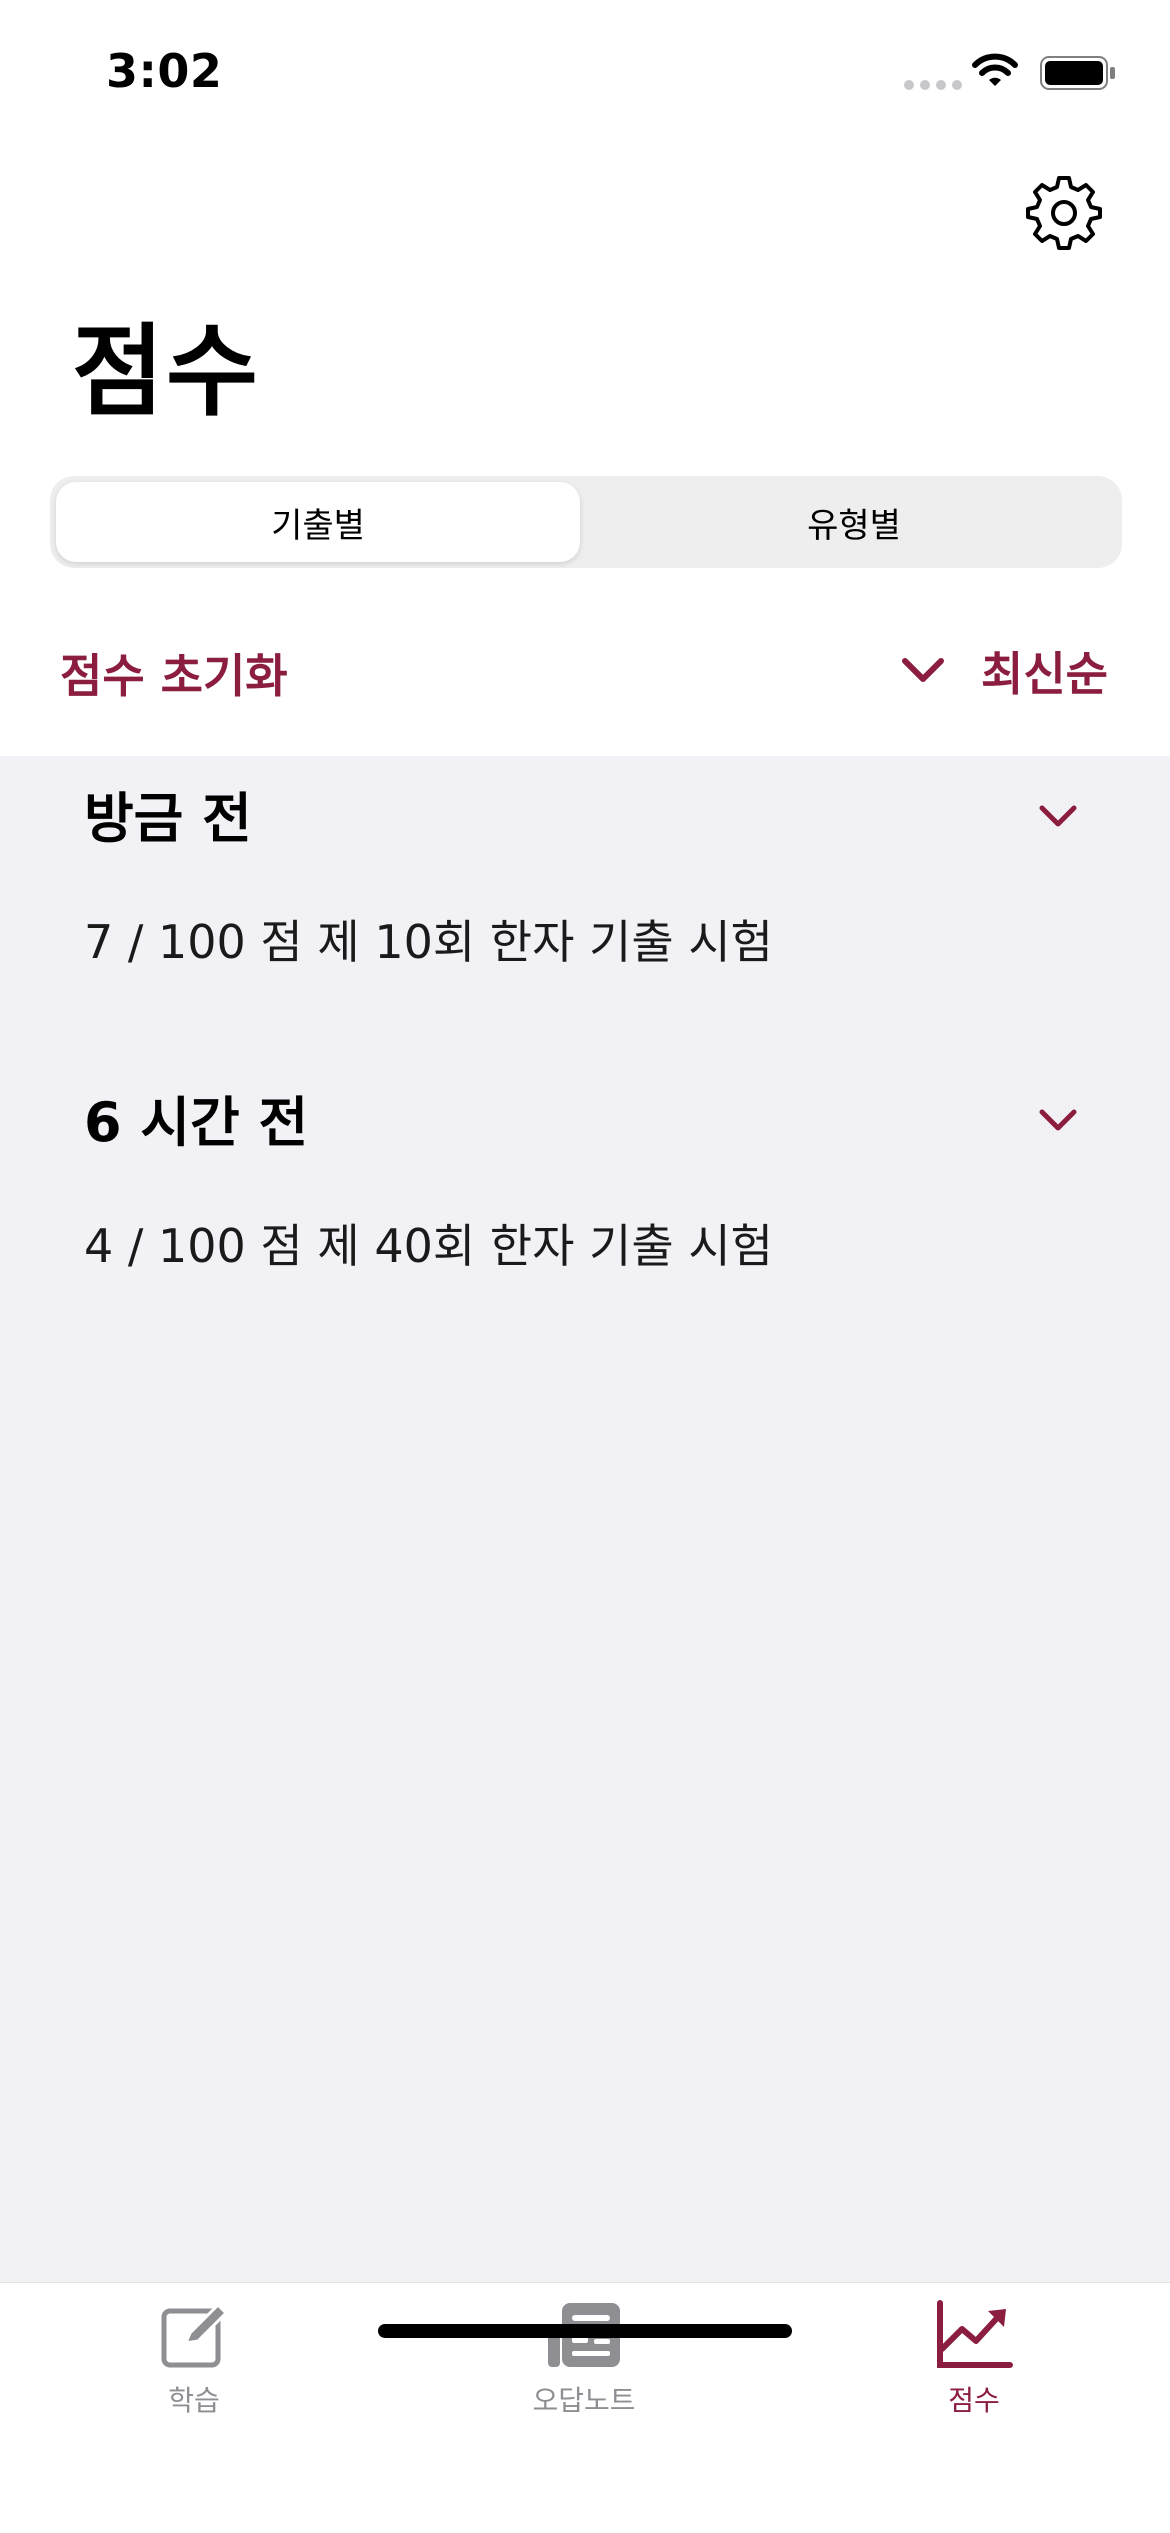 The height and width of the screenshot is (2533, 1170). I want to click on sort-button: 최신순, so click(1004, 671).